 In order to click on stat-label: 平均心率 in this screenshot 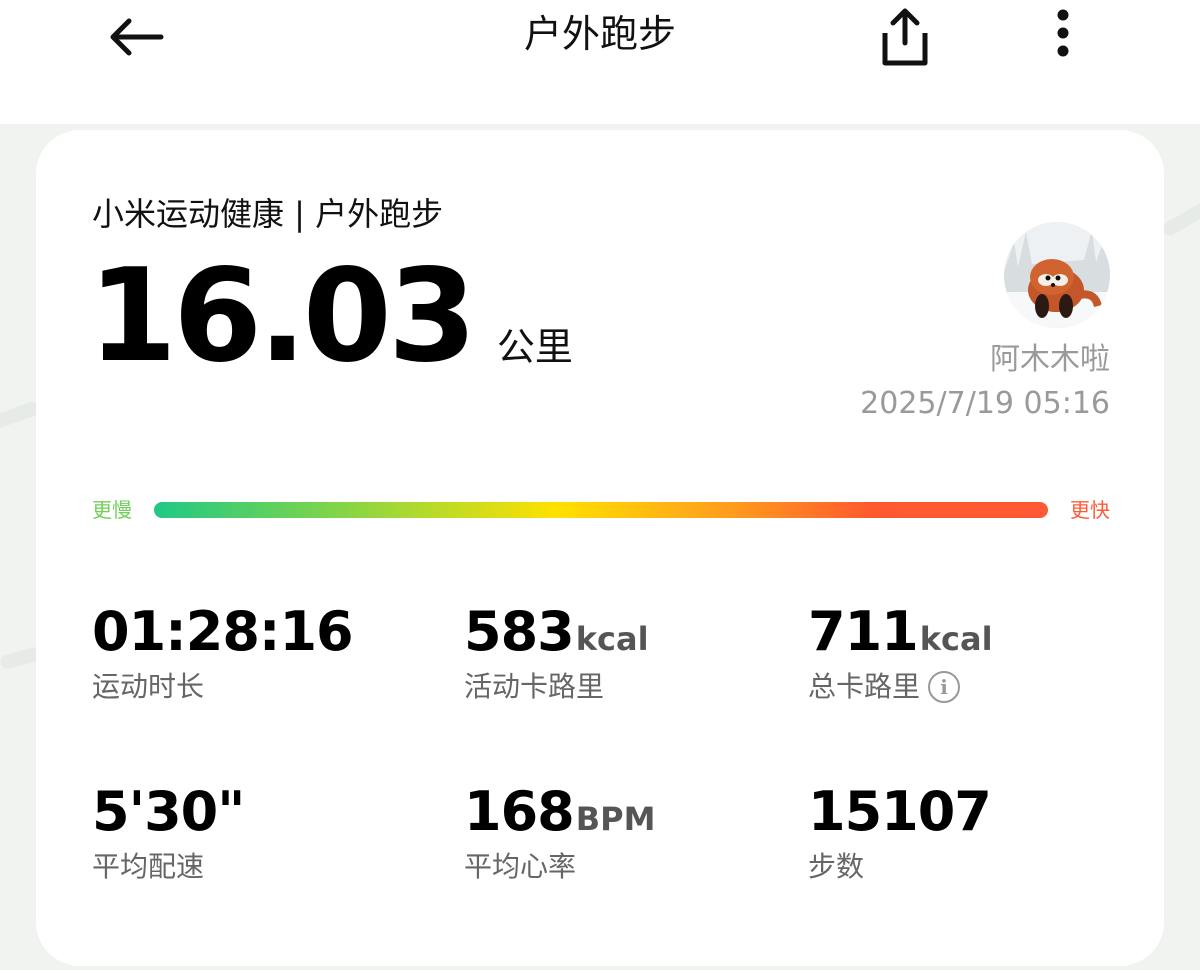, I will do `click(520, 866)`.